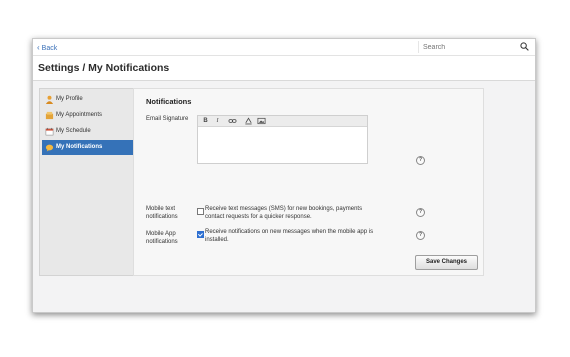 Image resolution: width=570 pixels, height=357 pixels. I want to click on sidebar-item-my-profile: My Profile, so click(87, 99).